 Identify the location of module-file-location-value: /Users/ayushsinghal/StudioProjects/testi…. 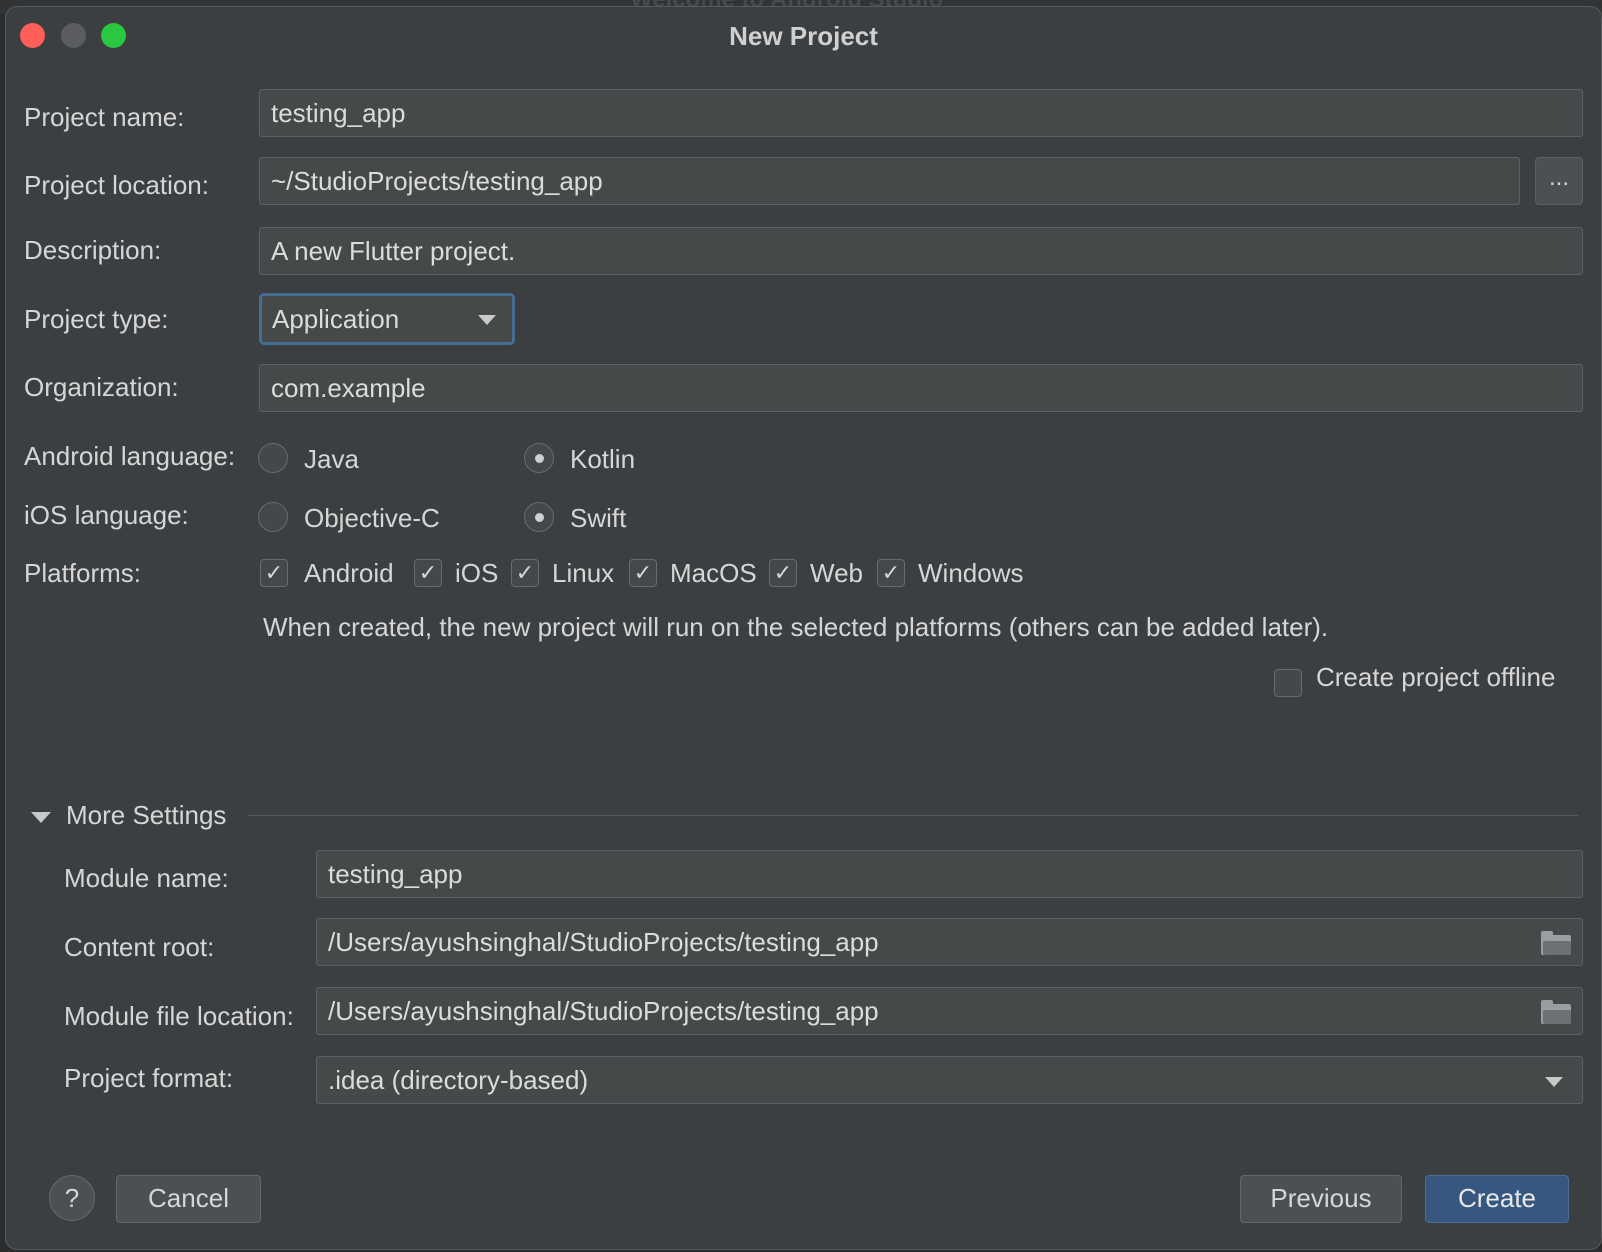
(603, 1011).